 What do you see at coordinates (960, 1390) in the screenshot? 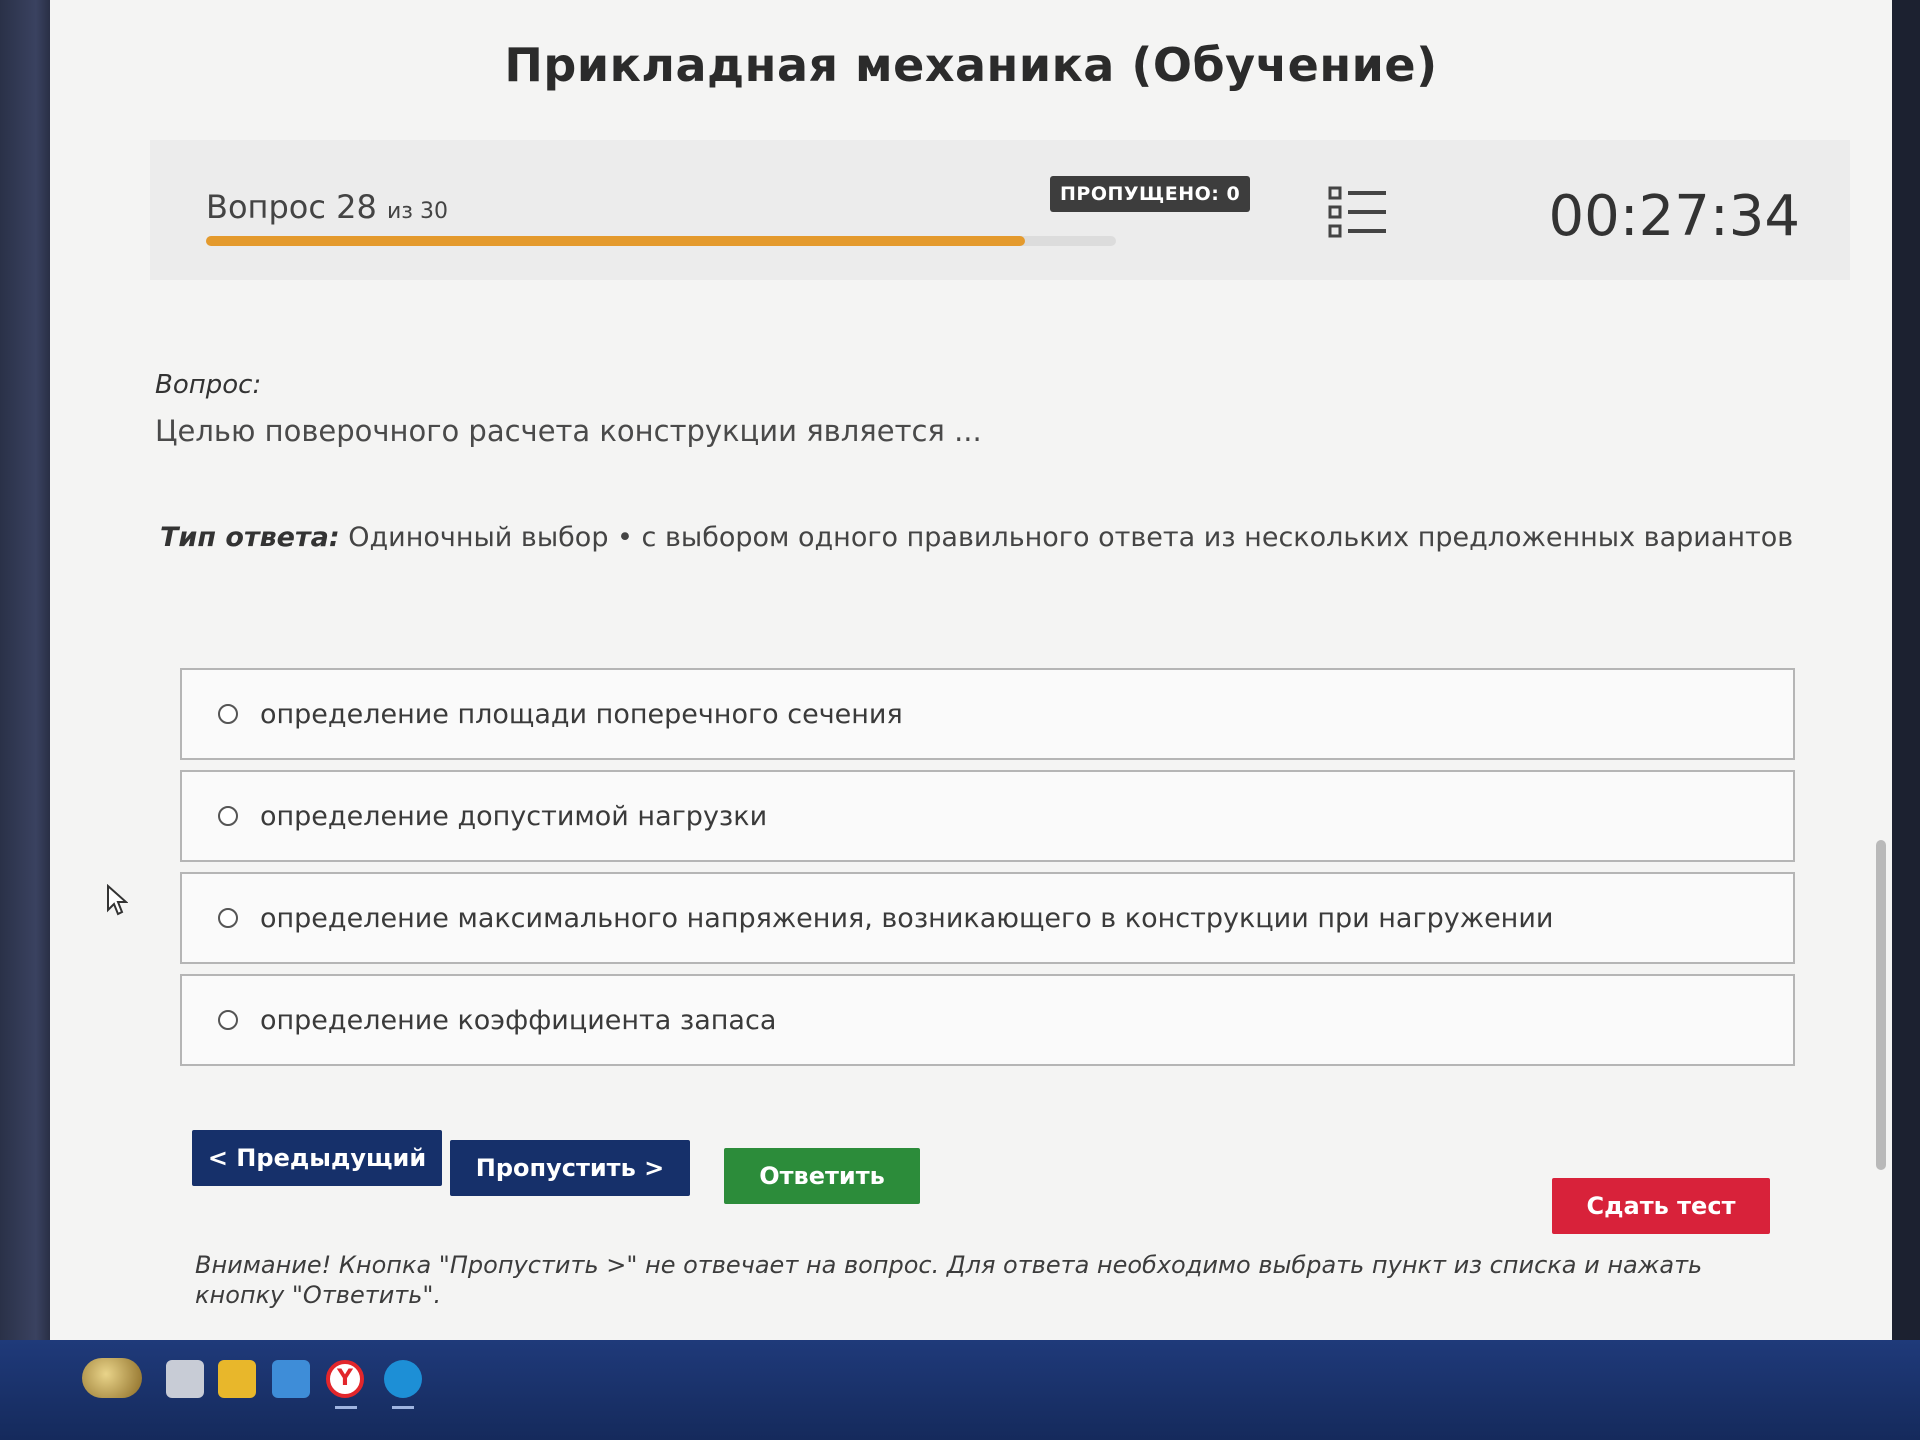
I see `taskbar: Y` at bounding box center [960, 1390].